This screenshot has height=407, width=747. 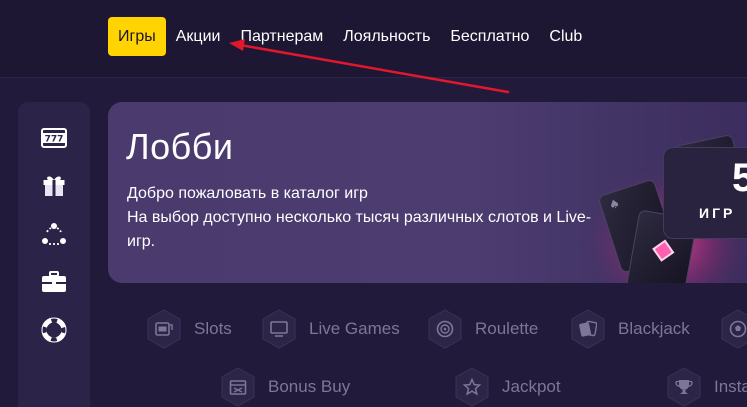 What do you see at coordinates (684, 387) in the screenshot?
I see `trophy-icon` at bounding box center [684, 387].